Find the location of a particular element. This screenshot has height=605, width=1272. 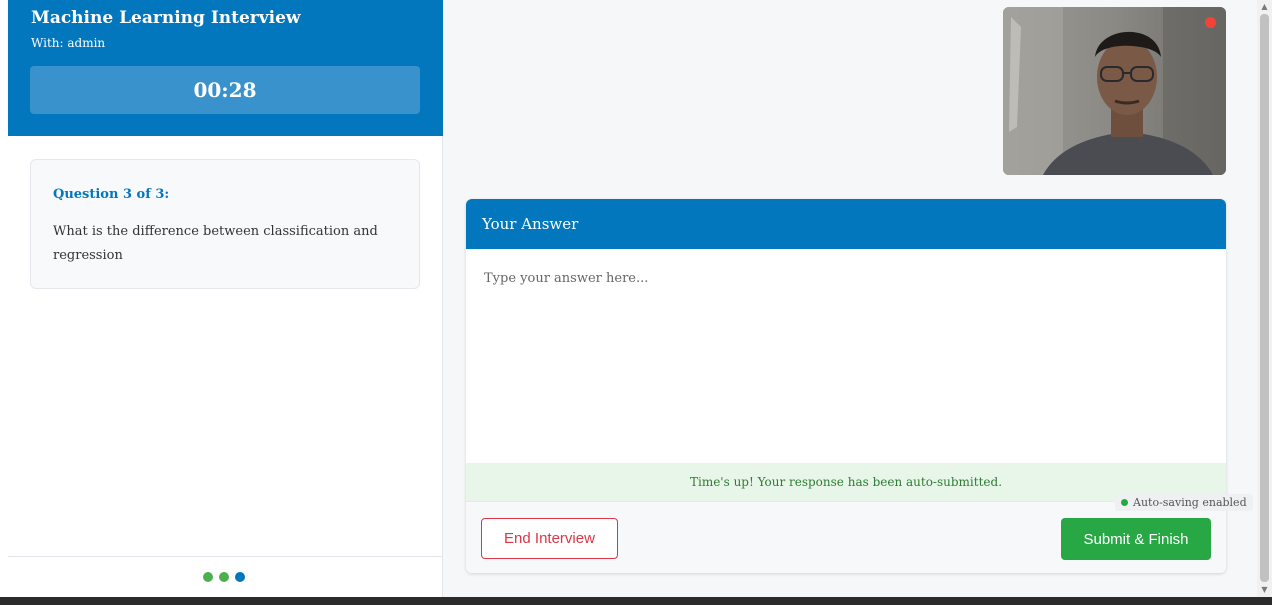

submit-finish-button: Submit & Finish is located at coordinates (1136, 539).